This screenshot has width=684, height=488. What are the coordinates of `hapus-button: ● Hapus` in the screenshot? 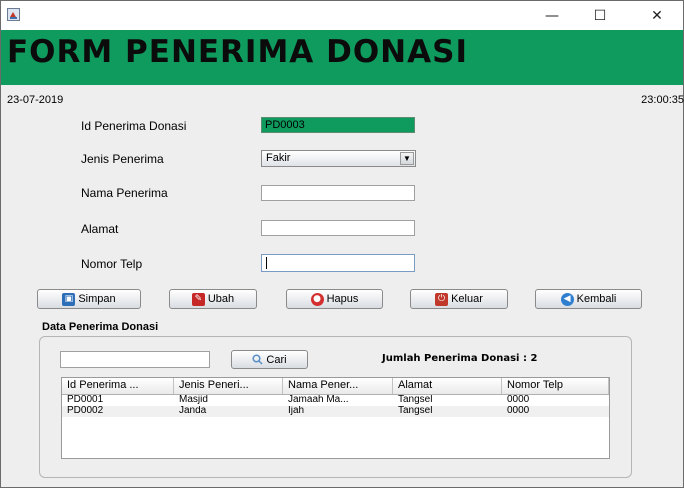 It's located at (334, 299).